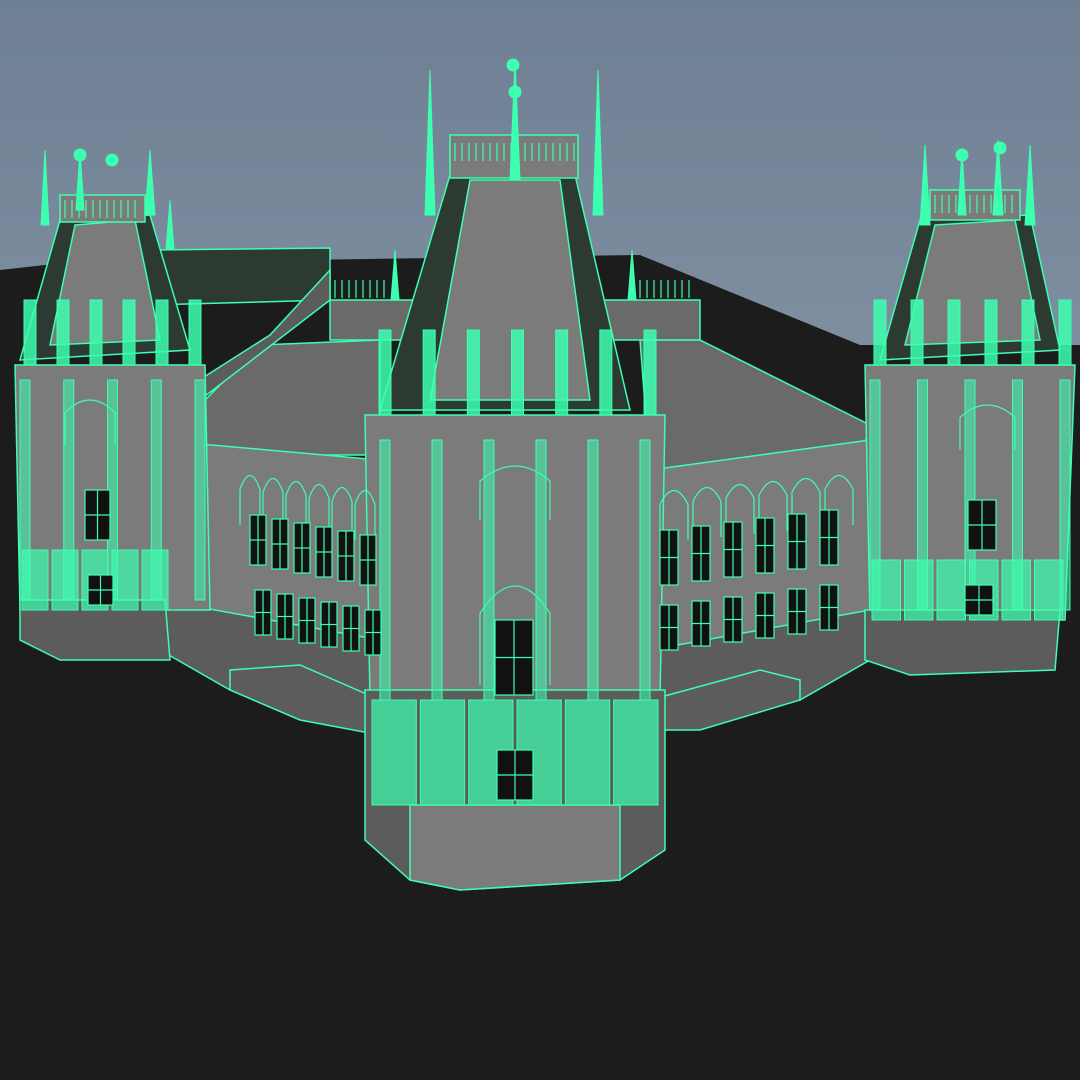 Image resolution: width=1080 pixels, height=1080 pixels. Describe the element at coordinates (200, 490) in the screenshot. I see `left-tower-column` at that location.